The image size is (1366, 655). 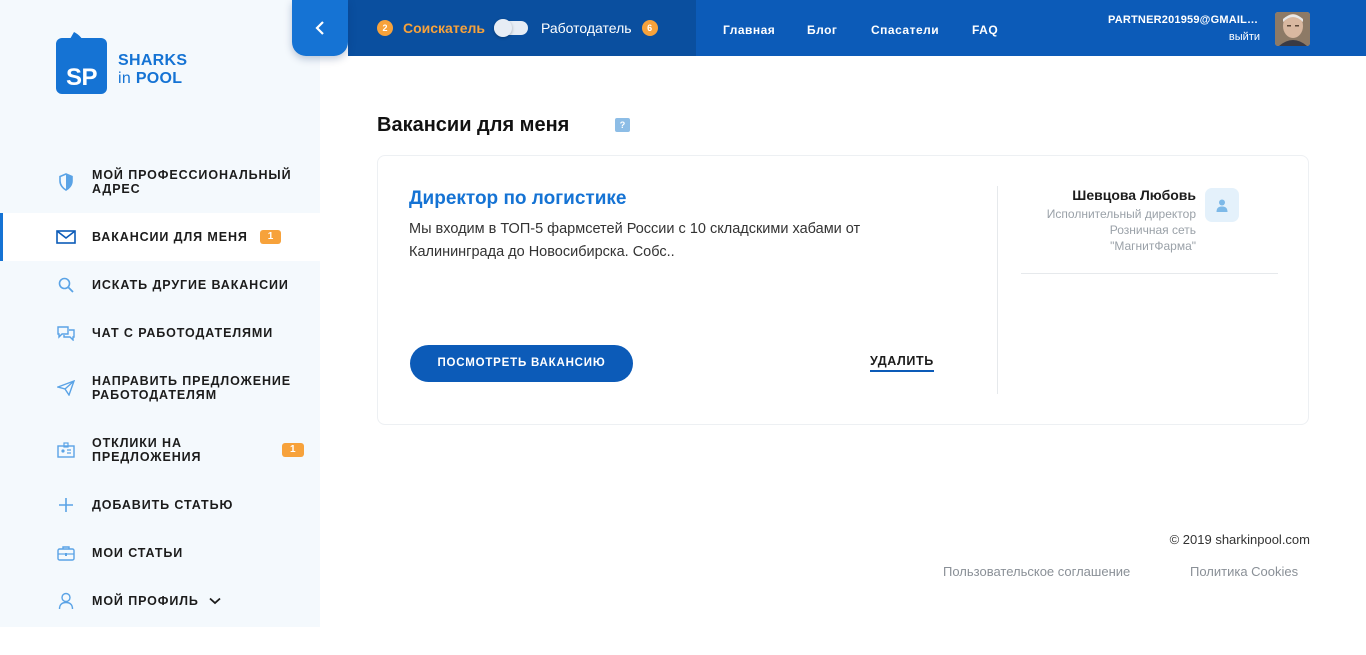 I want to click on seeker-count-badge: 2, so click(x=385, y=28).